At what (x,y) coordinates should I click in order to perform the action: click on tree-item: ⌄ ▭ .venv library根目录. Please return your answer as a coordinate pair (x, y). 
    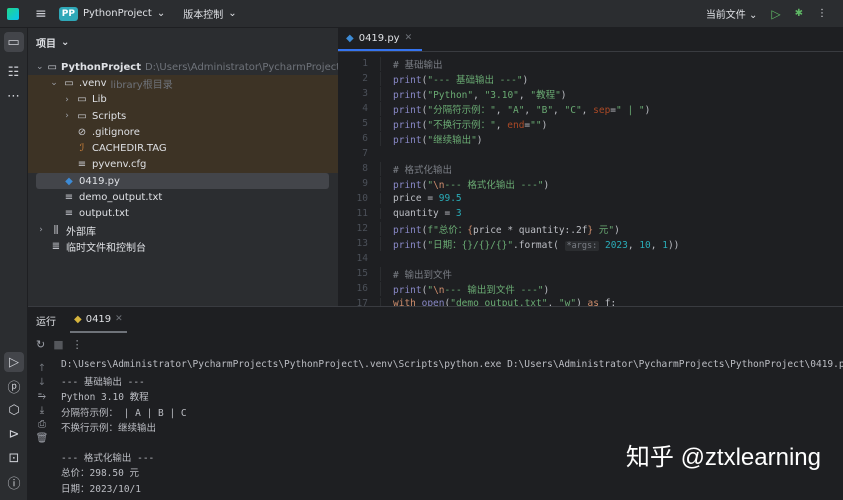
    Looking at the image, I should click on (183, 83).